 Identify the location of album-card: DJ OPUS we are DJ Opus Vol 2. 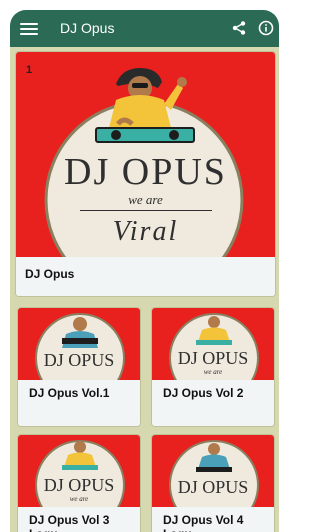
(213, 367).